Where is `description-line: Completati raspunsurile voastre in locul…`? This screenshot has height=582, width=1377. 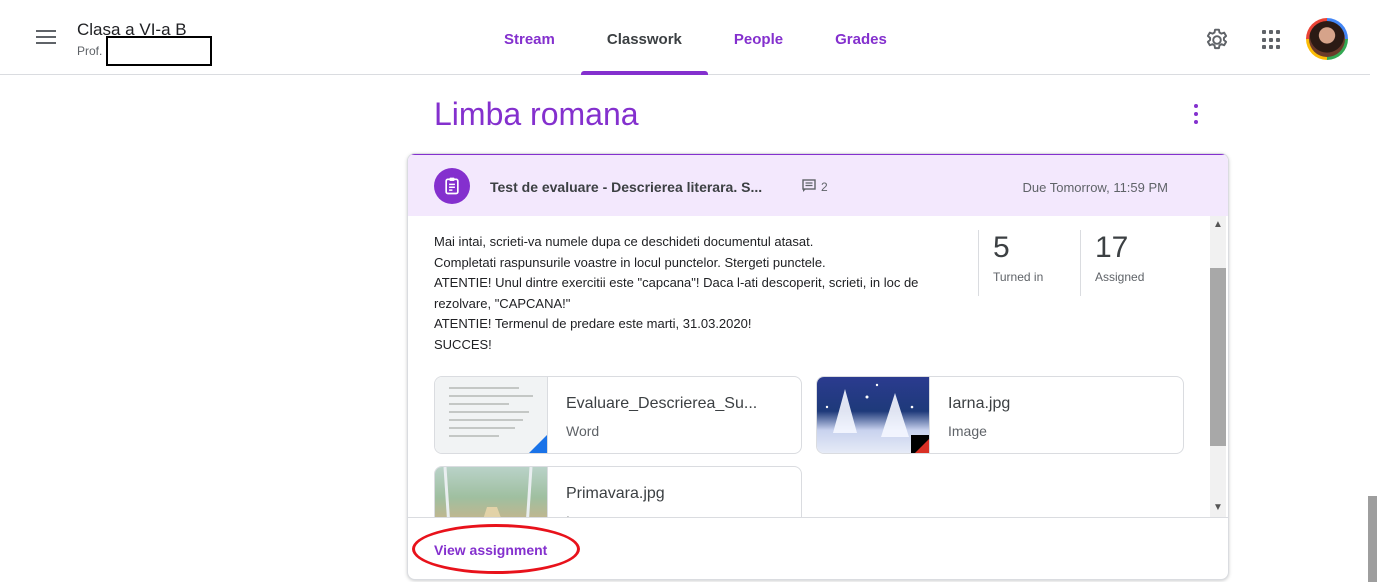
description-line: Completati raspunsurile voastre in locul… is located at coordinates (630, 262).